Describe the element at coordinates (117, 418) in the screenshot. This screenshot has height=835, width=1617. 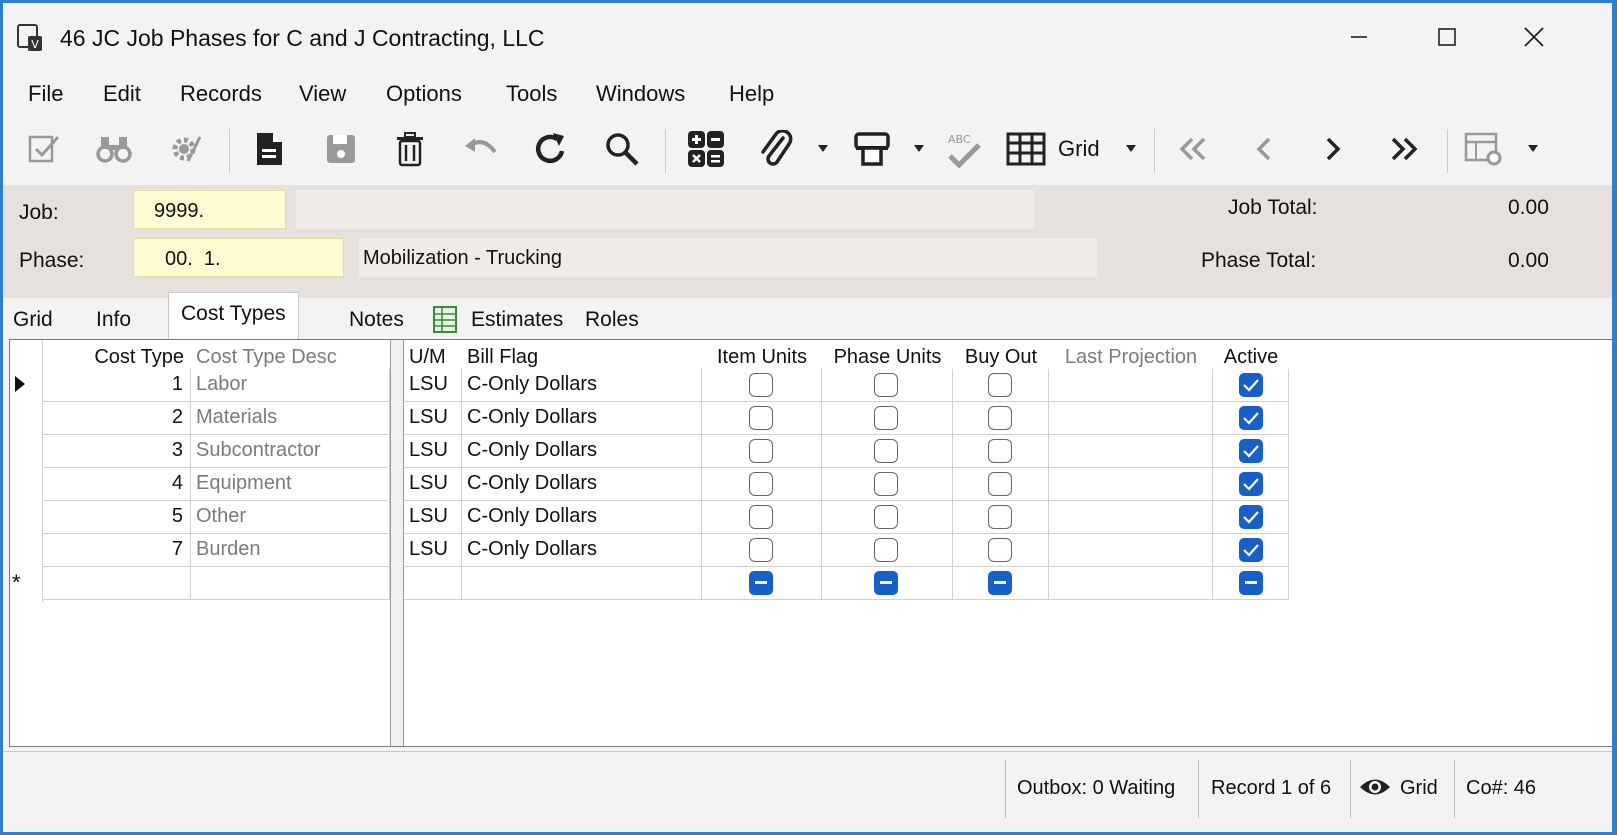
I see `cell-cost-type: 2` at that location.